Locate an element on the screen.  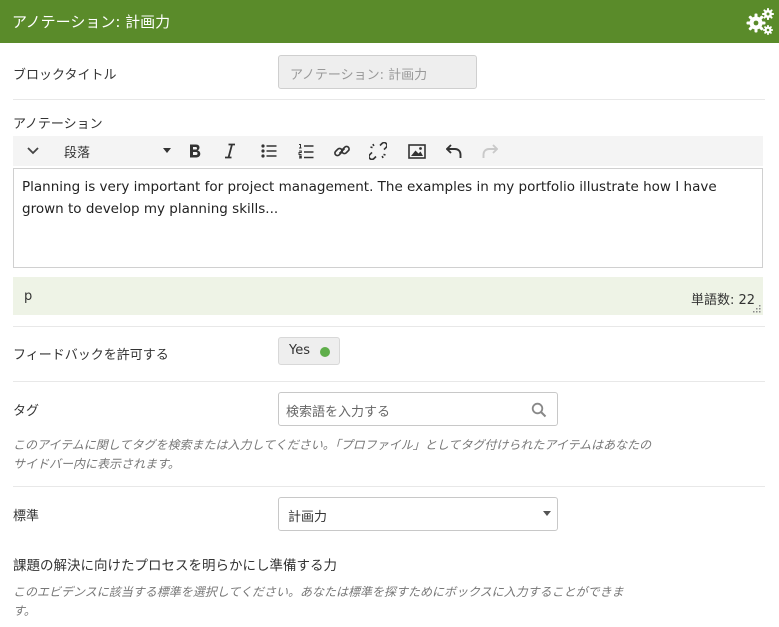
element-path: p is located at coordinates (28, 296).